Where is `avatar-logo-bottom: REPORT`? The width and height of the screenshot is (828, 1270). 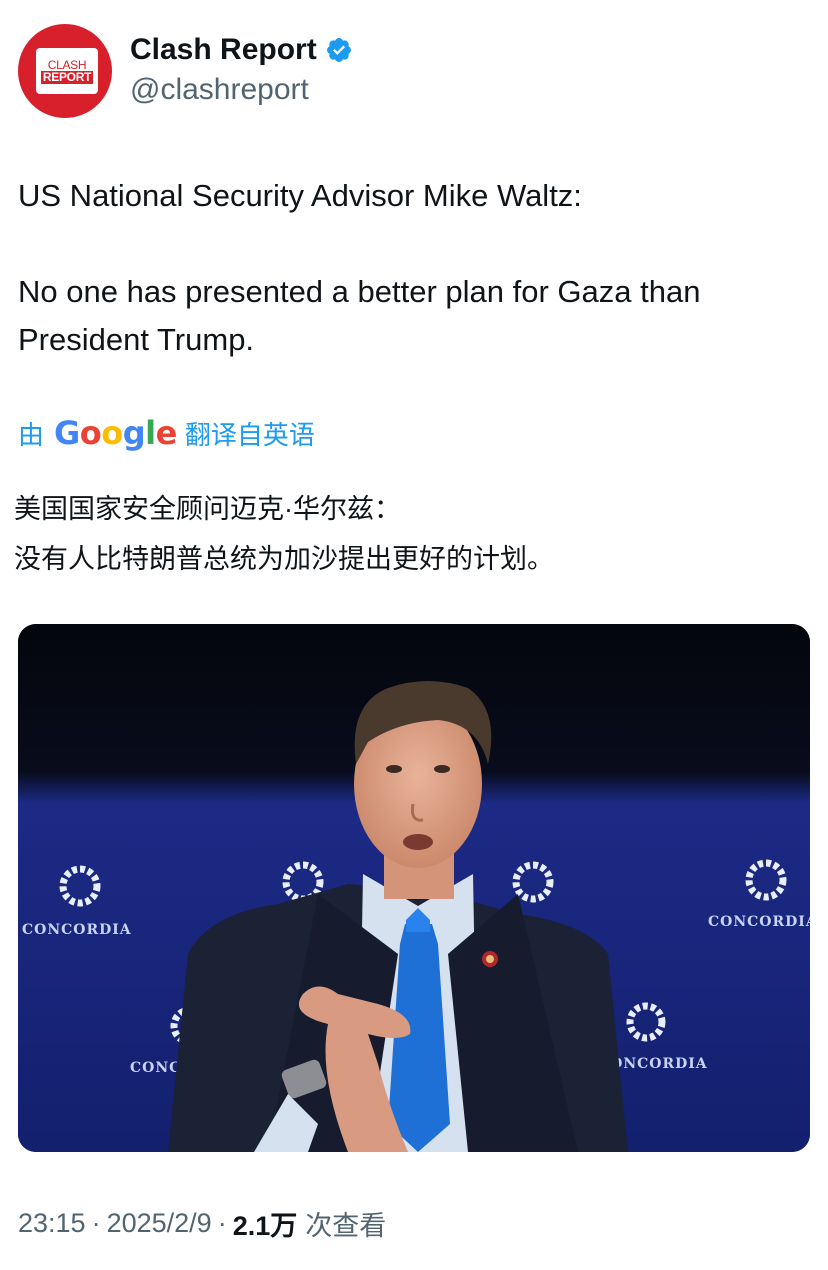 avatar-logo-bottom: REPORT is located at coordinates (67, 76).